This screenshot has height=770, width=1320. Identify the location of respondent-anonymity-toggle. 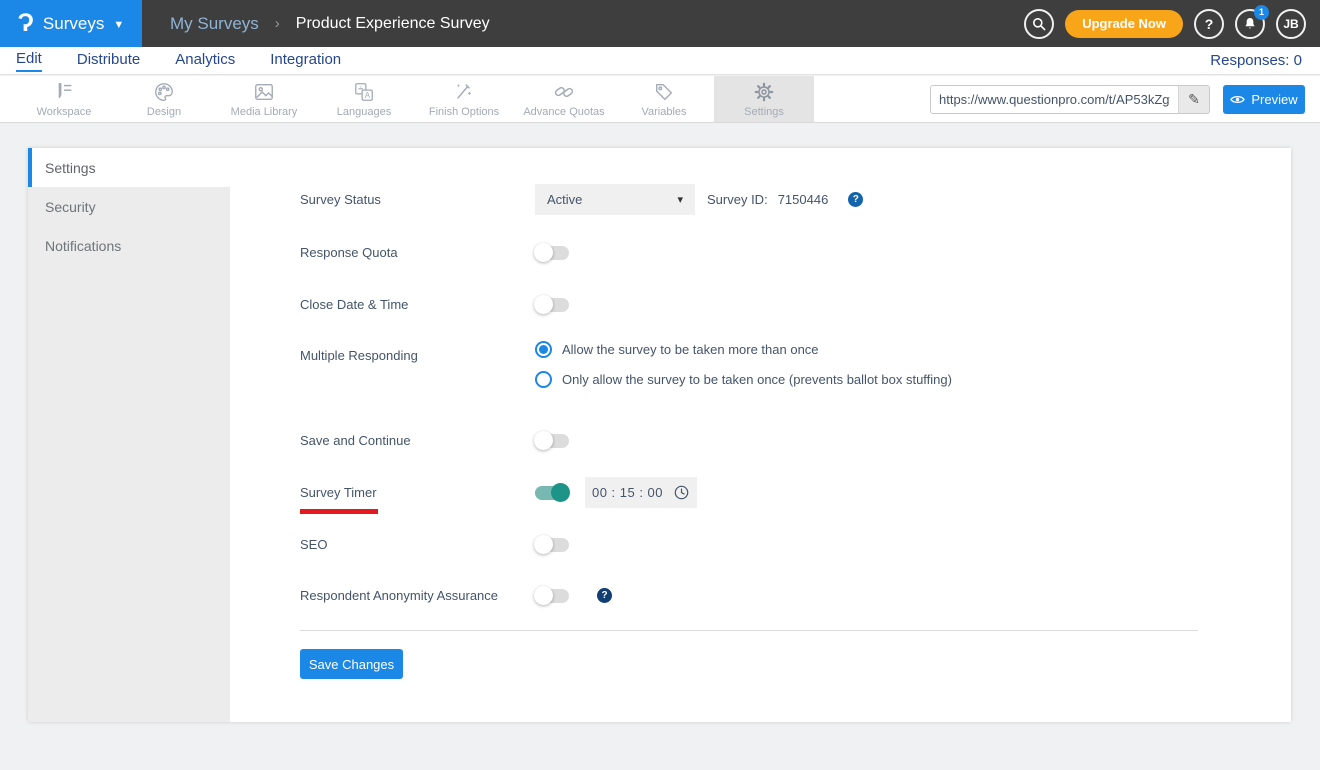
(551, 595).